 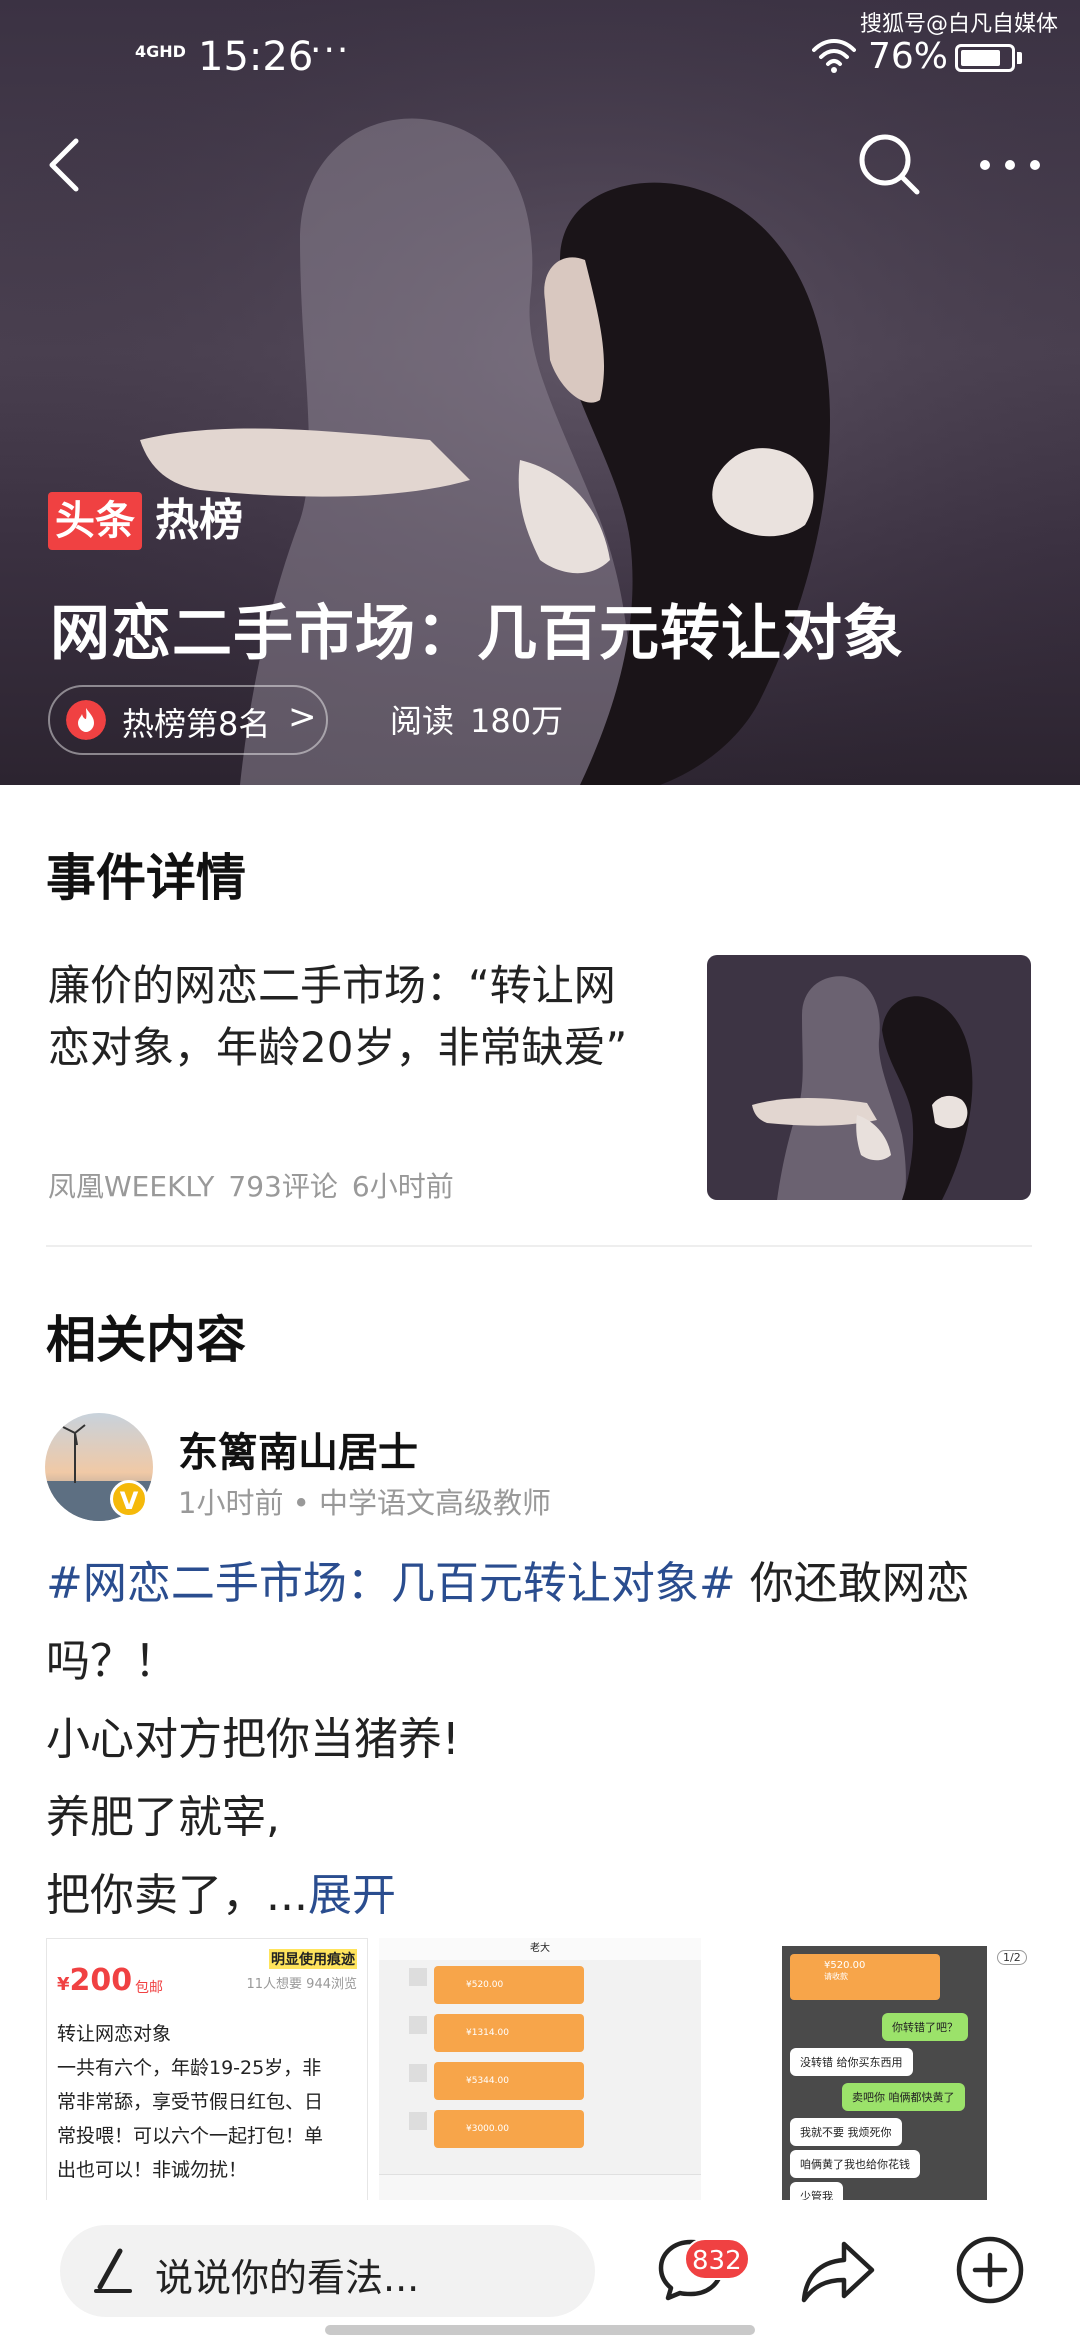 What do you see at coordinates (834, 56) in the screenshot?
I see `wifi-icon` at bounding box center [834, 56].